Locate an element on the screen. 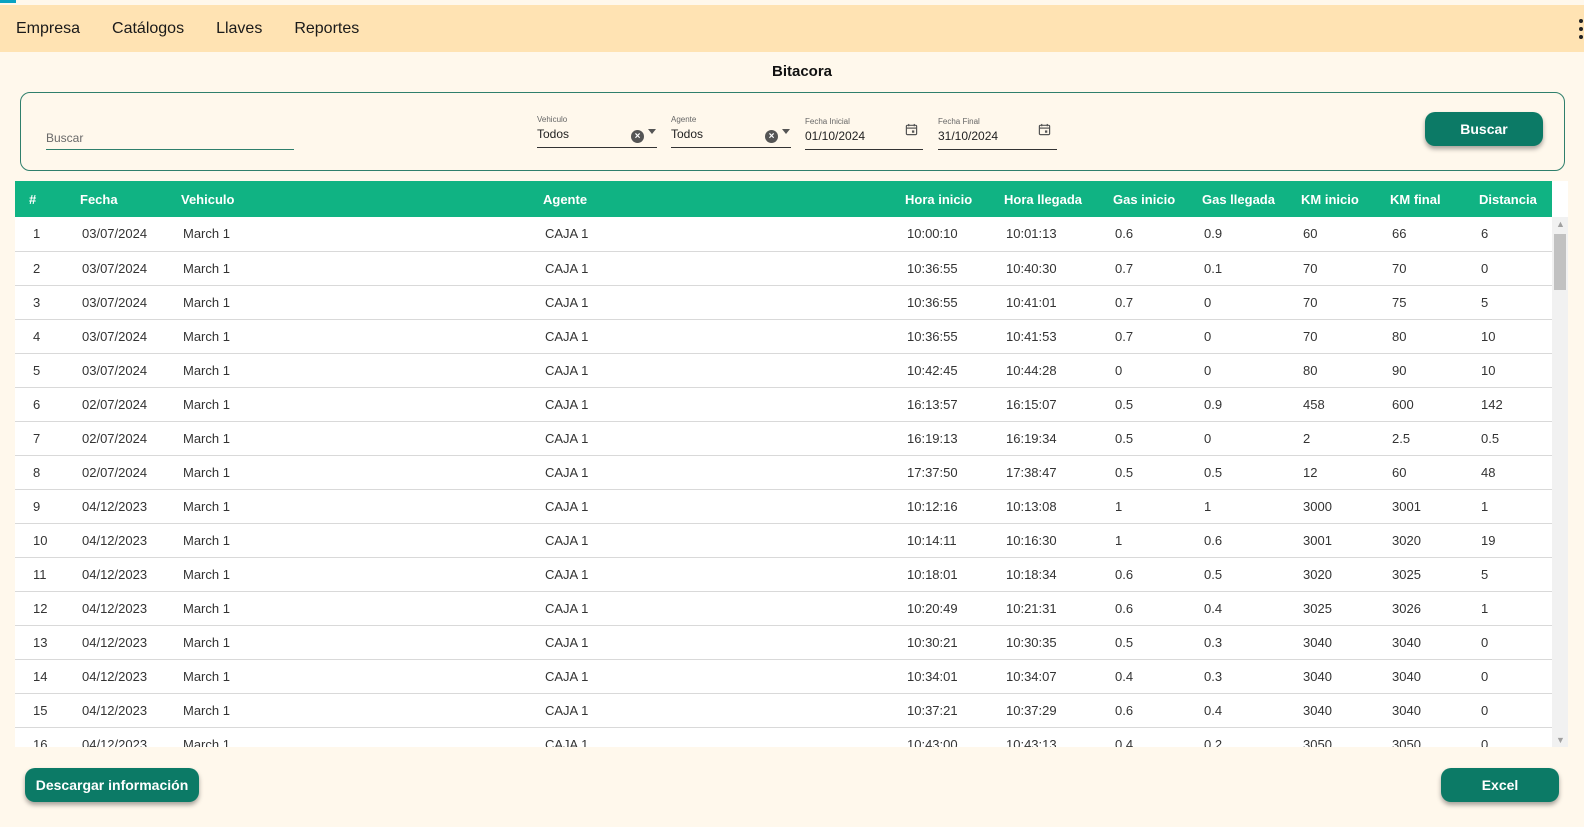  cell-col-gas-inicio: 0 is located at coordinates (1119, 370).